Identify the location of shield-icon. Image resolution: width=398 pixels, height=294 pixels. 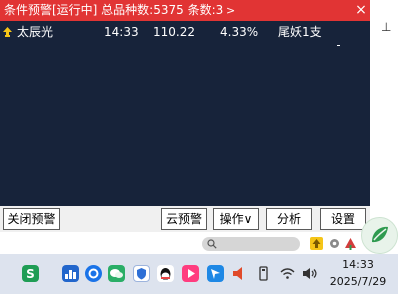
(141, 273).